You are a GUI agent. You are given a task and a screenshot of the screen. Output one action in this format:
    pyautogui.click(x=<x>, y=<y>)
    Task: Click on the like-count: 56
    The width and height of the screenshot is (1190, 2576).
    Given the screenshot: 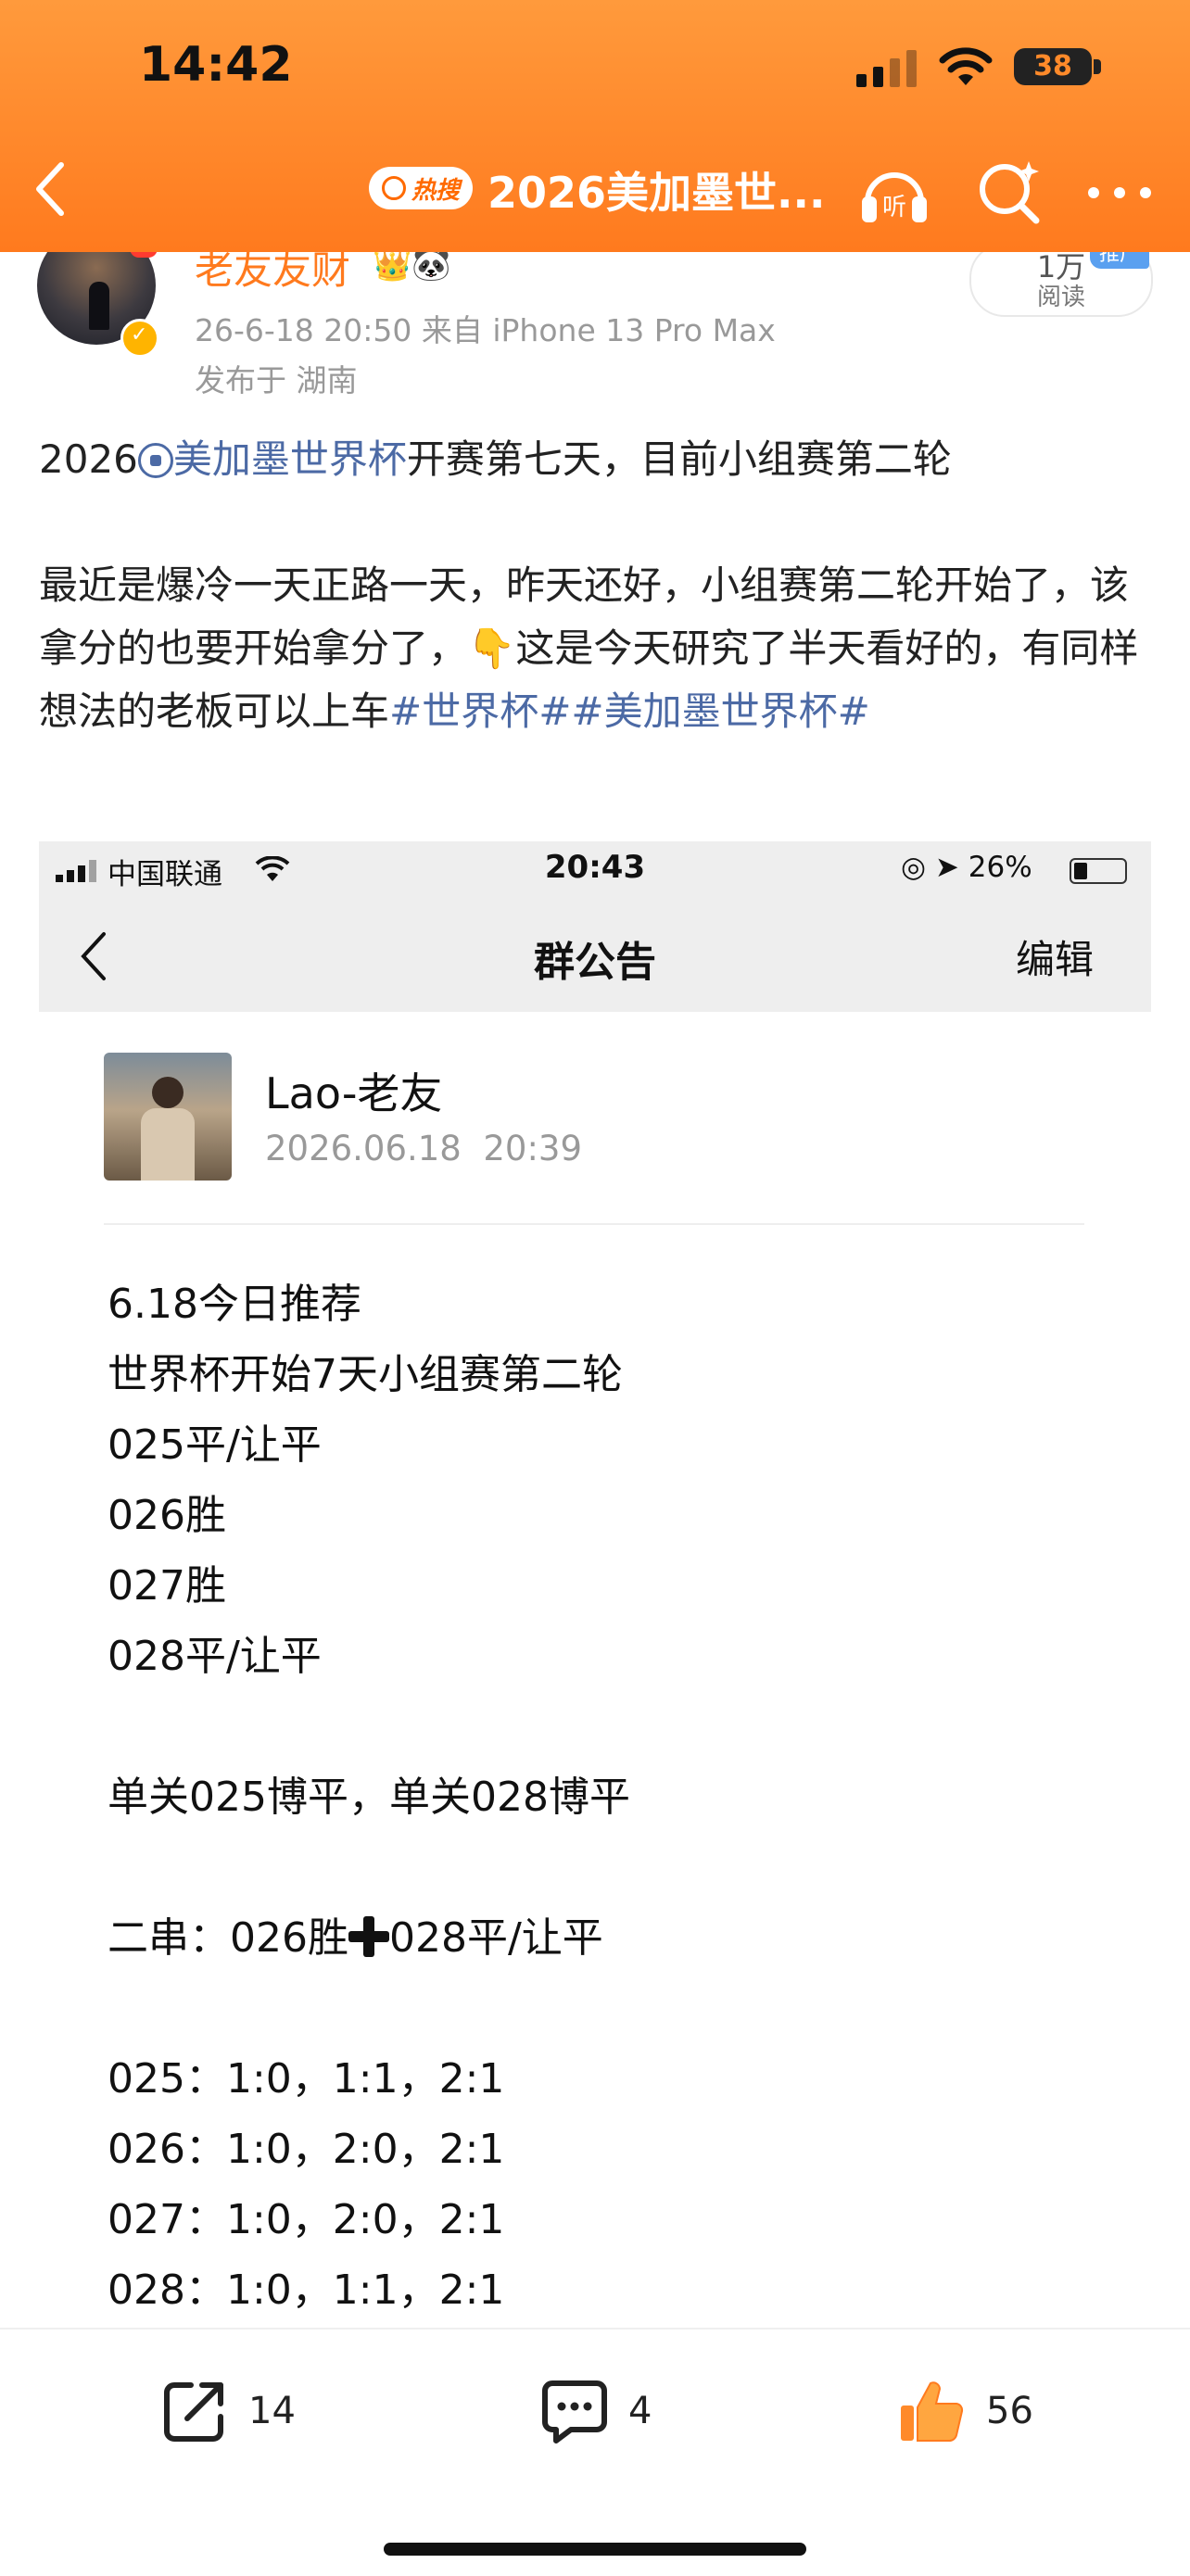 What is the action you would take?
    pyautogui.click(x=1009, y=2411)
    